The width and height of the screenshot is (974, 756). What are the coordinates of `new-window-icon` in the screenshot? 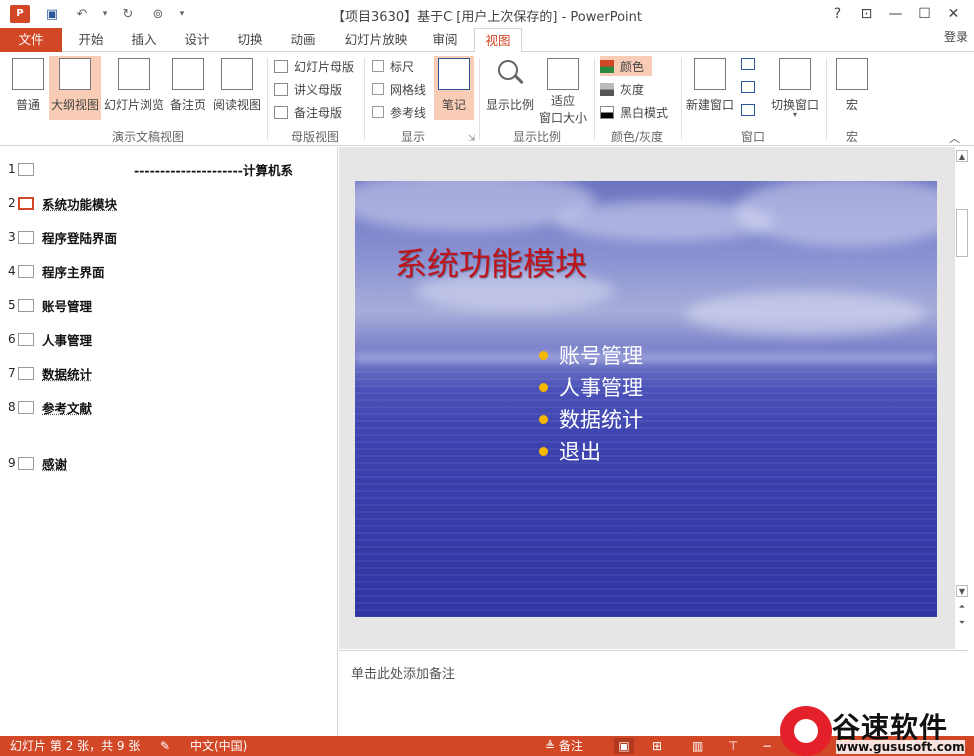 It's located at (710, 74).